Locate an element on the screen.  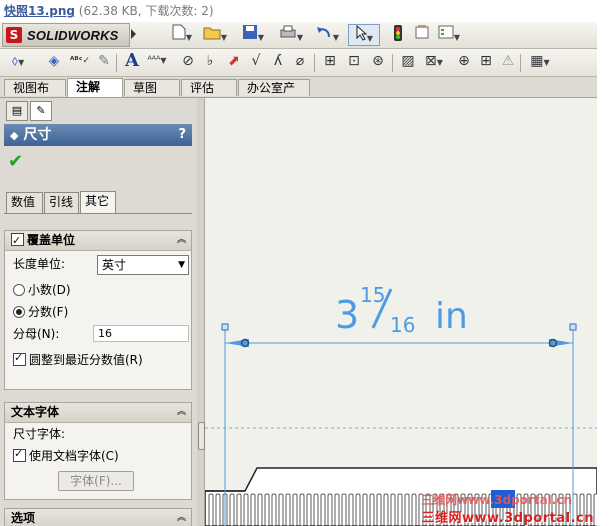
revision-symbol-button: ⚠ is located at coordinates (508, 62).